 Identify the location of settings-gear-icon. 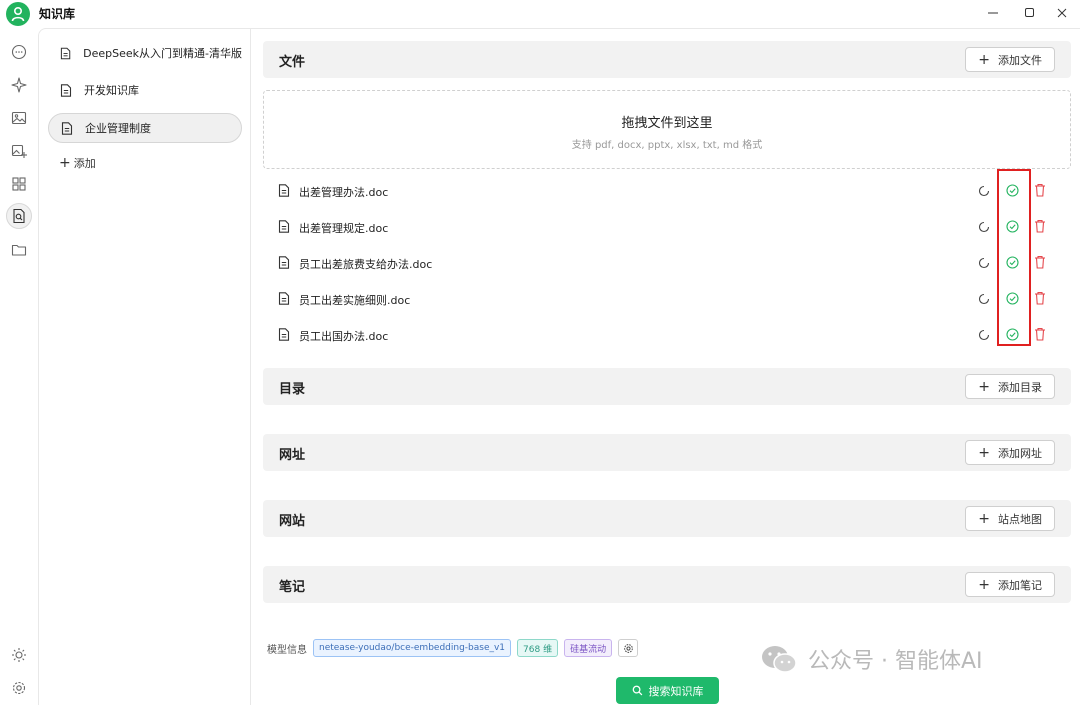
(19, 688).